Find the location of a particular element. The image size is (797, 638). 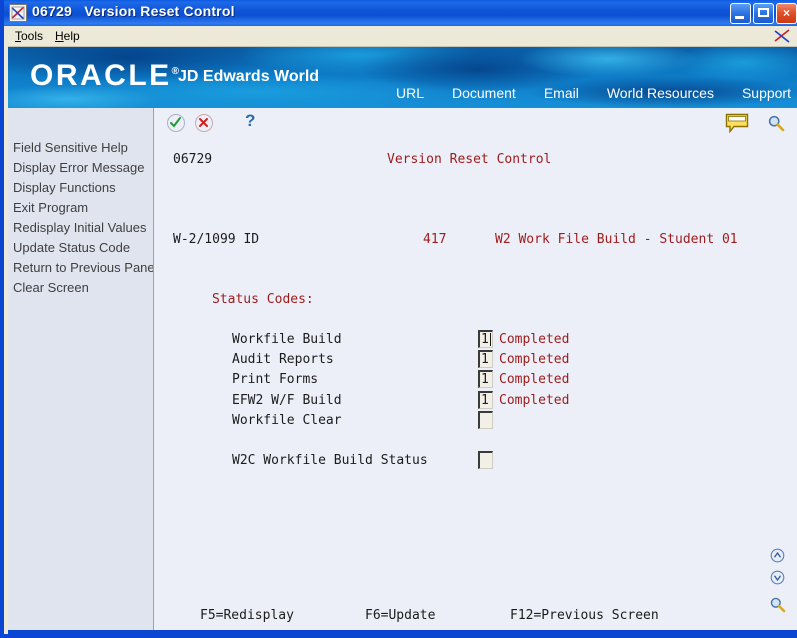

green-check-icon is located at coordinates (176, 123).